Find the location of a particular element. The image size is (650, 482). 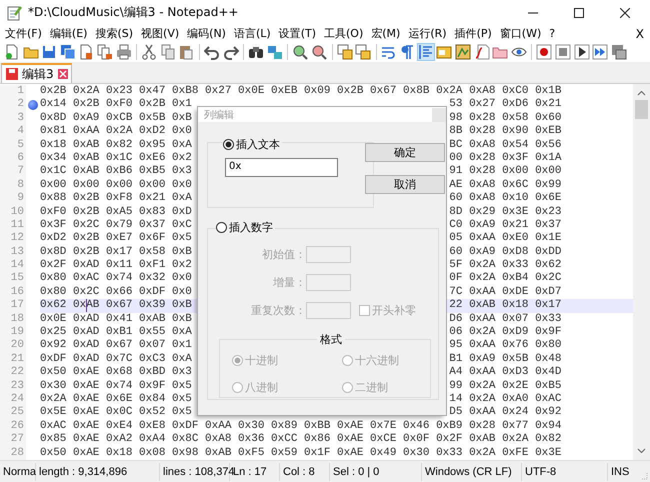

code-text: 0xAC 0xAE 0xE4 0xE8 0xDF 0xAA 0x30 0x89 0xBB 0xAE 0x7E 0x46 0xB9 0x28 0x77 0x94 is located at coordinates (301, 427).